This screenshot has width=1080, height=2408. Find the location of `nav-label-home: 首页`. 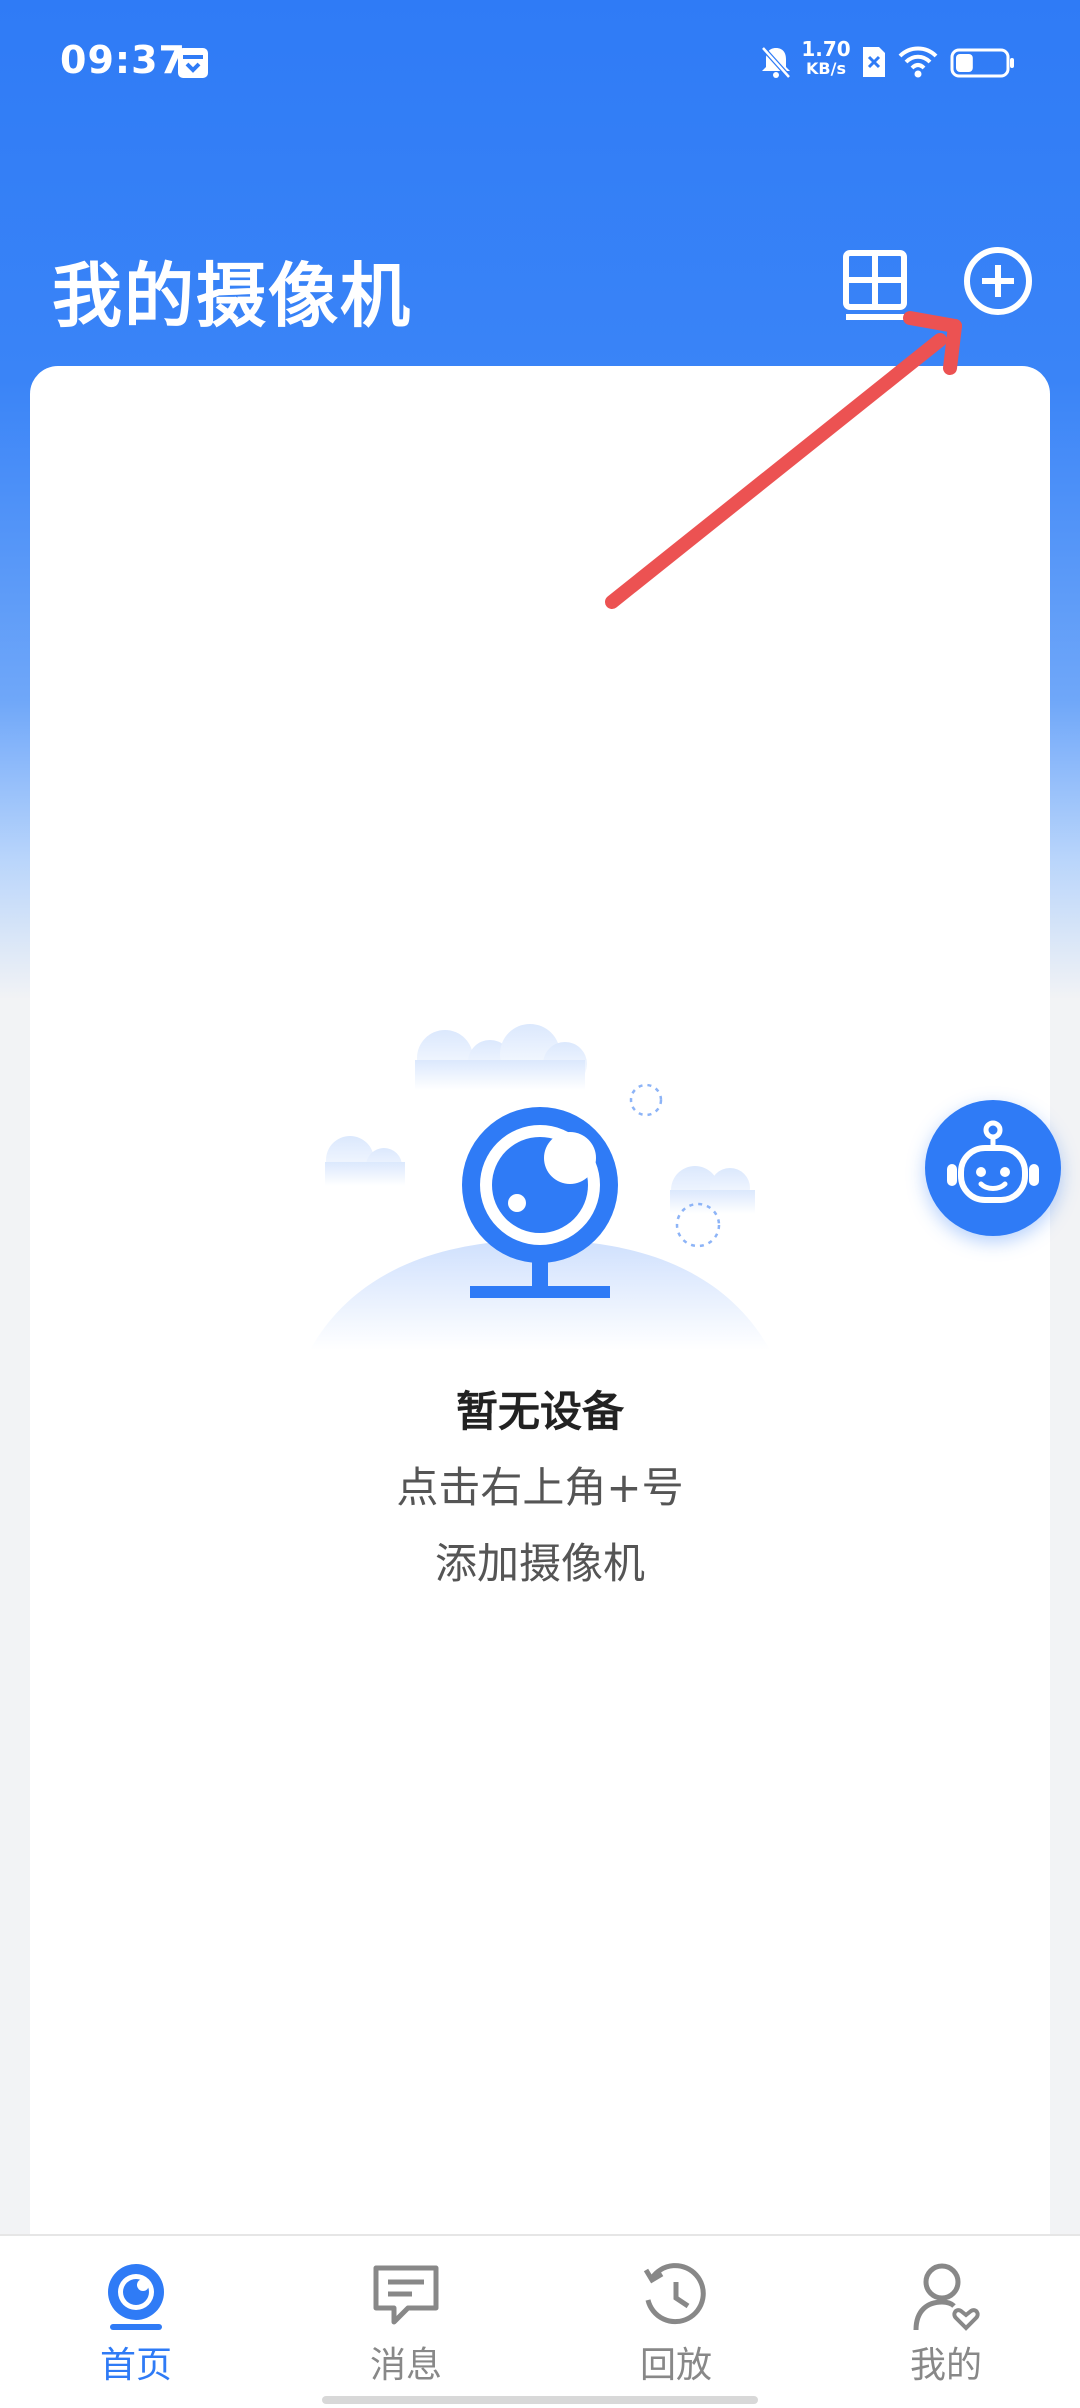

nav-label-home: 首页 is located at coordinates (135, 2365).